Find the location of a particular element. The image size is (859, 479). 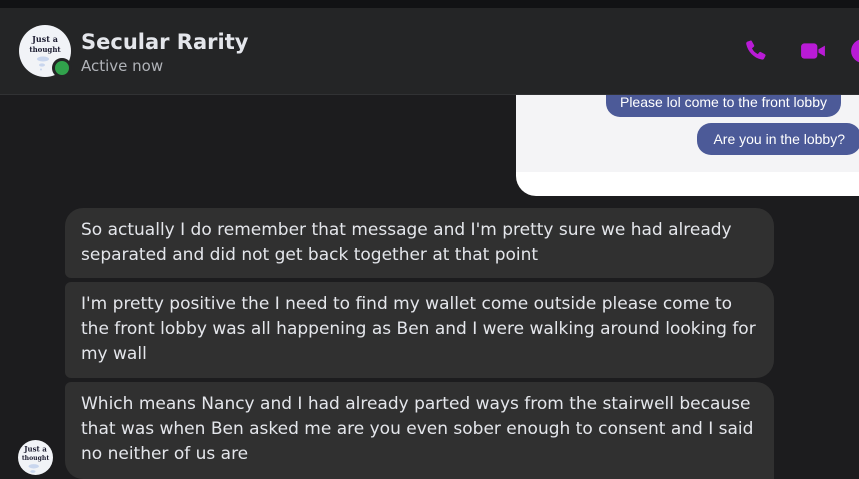

info-icon is located at coordinates (855, 51).